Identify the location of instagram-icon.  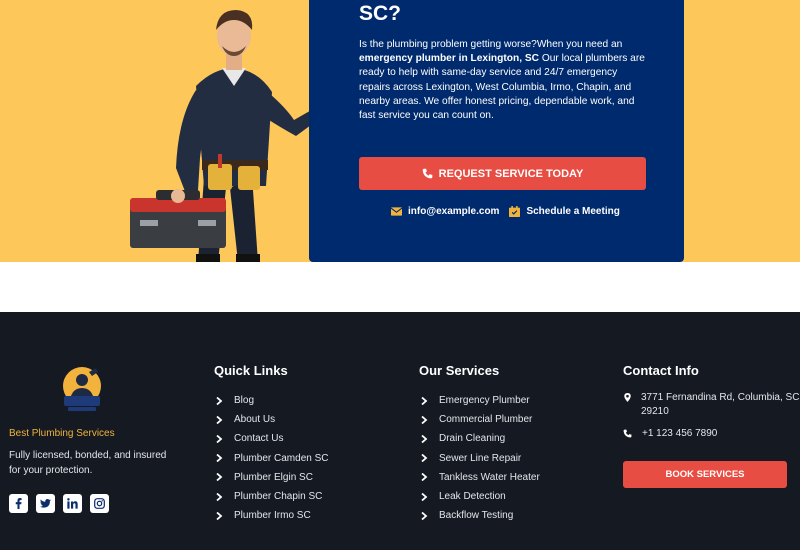
(99, 503).